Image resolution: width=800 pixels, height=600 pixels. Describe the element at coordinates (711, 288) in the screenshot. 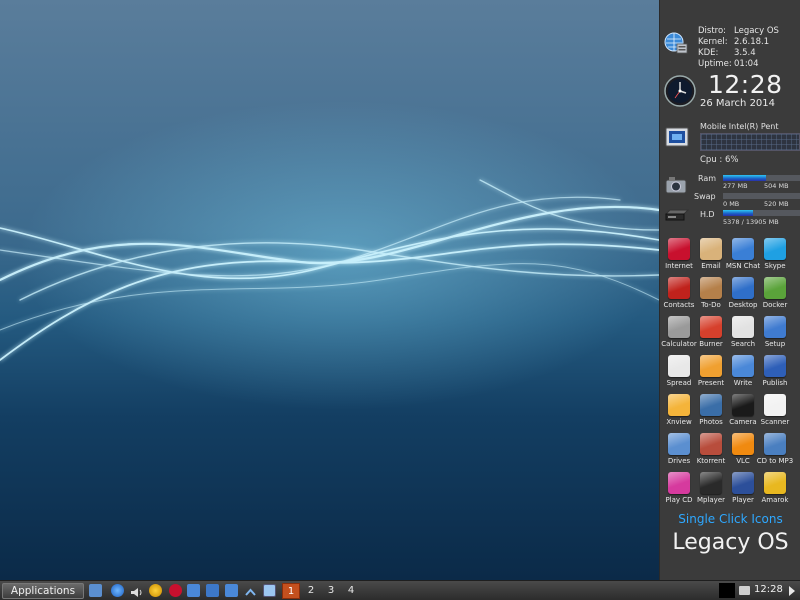

I see `todo-icon` at that location.